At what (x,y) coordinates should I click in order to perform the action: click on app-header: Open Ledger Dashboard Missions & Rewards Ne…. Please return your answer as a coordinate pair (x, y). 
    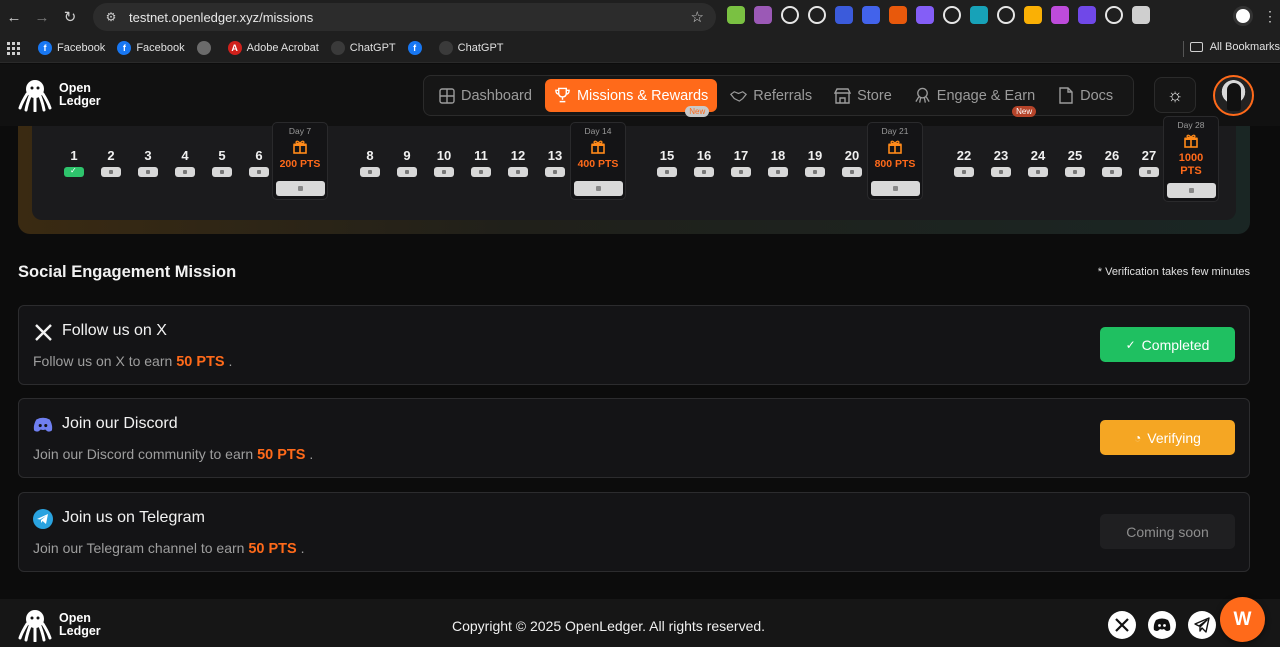
    Looking at the image, I should click on (640, 95).